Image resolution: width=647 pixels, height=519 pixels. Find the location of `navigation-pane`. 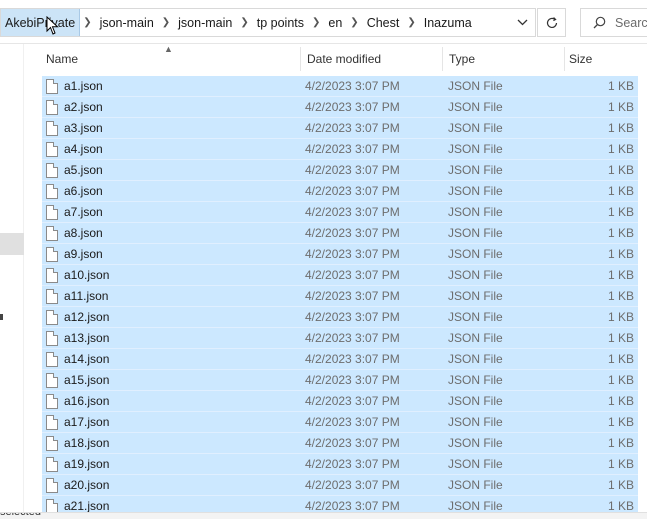

navigation-pane is located at coordinates (12, 278).